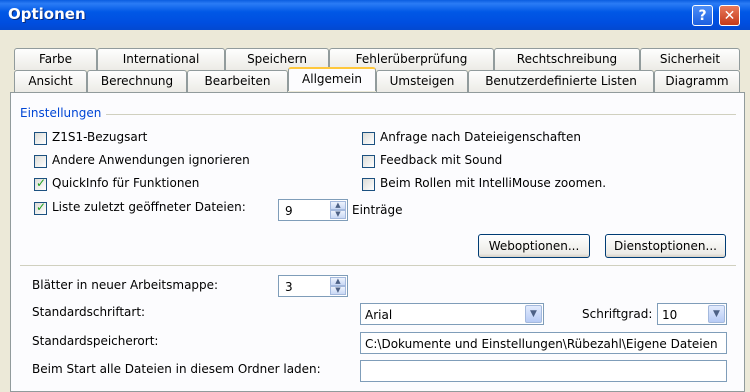 Image resolution: width=750 pixels, height=392 pixels. Describe the element at coordinates (137, 81) in the screenshot. I see `tab-berechnung: Berechnung` at that location.